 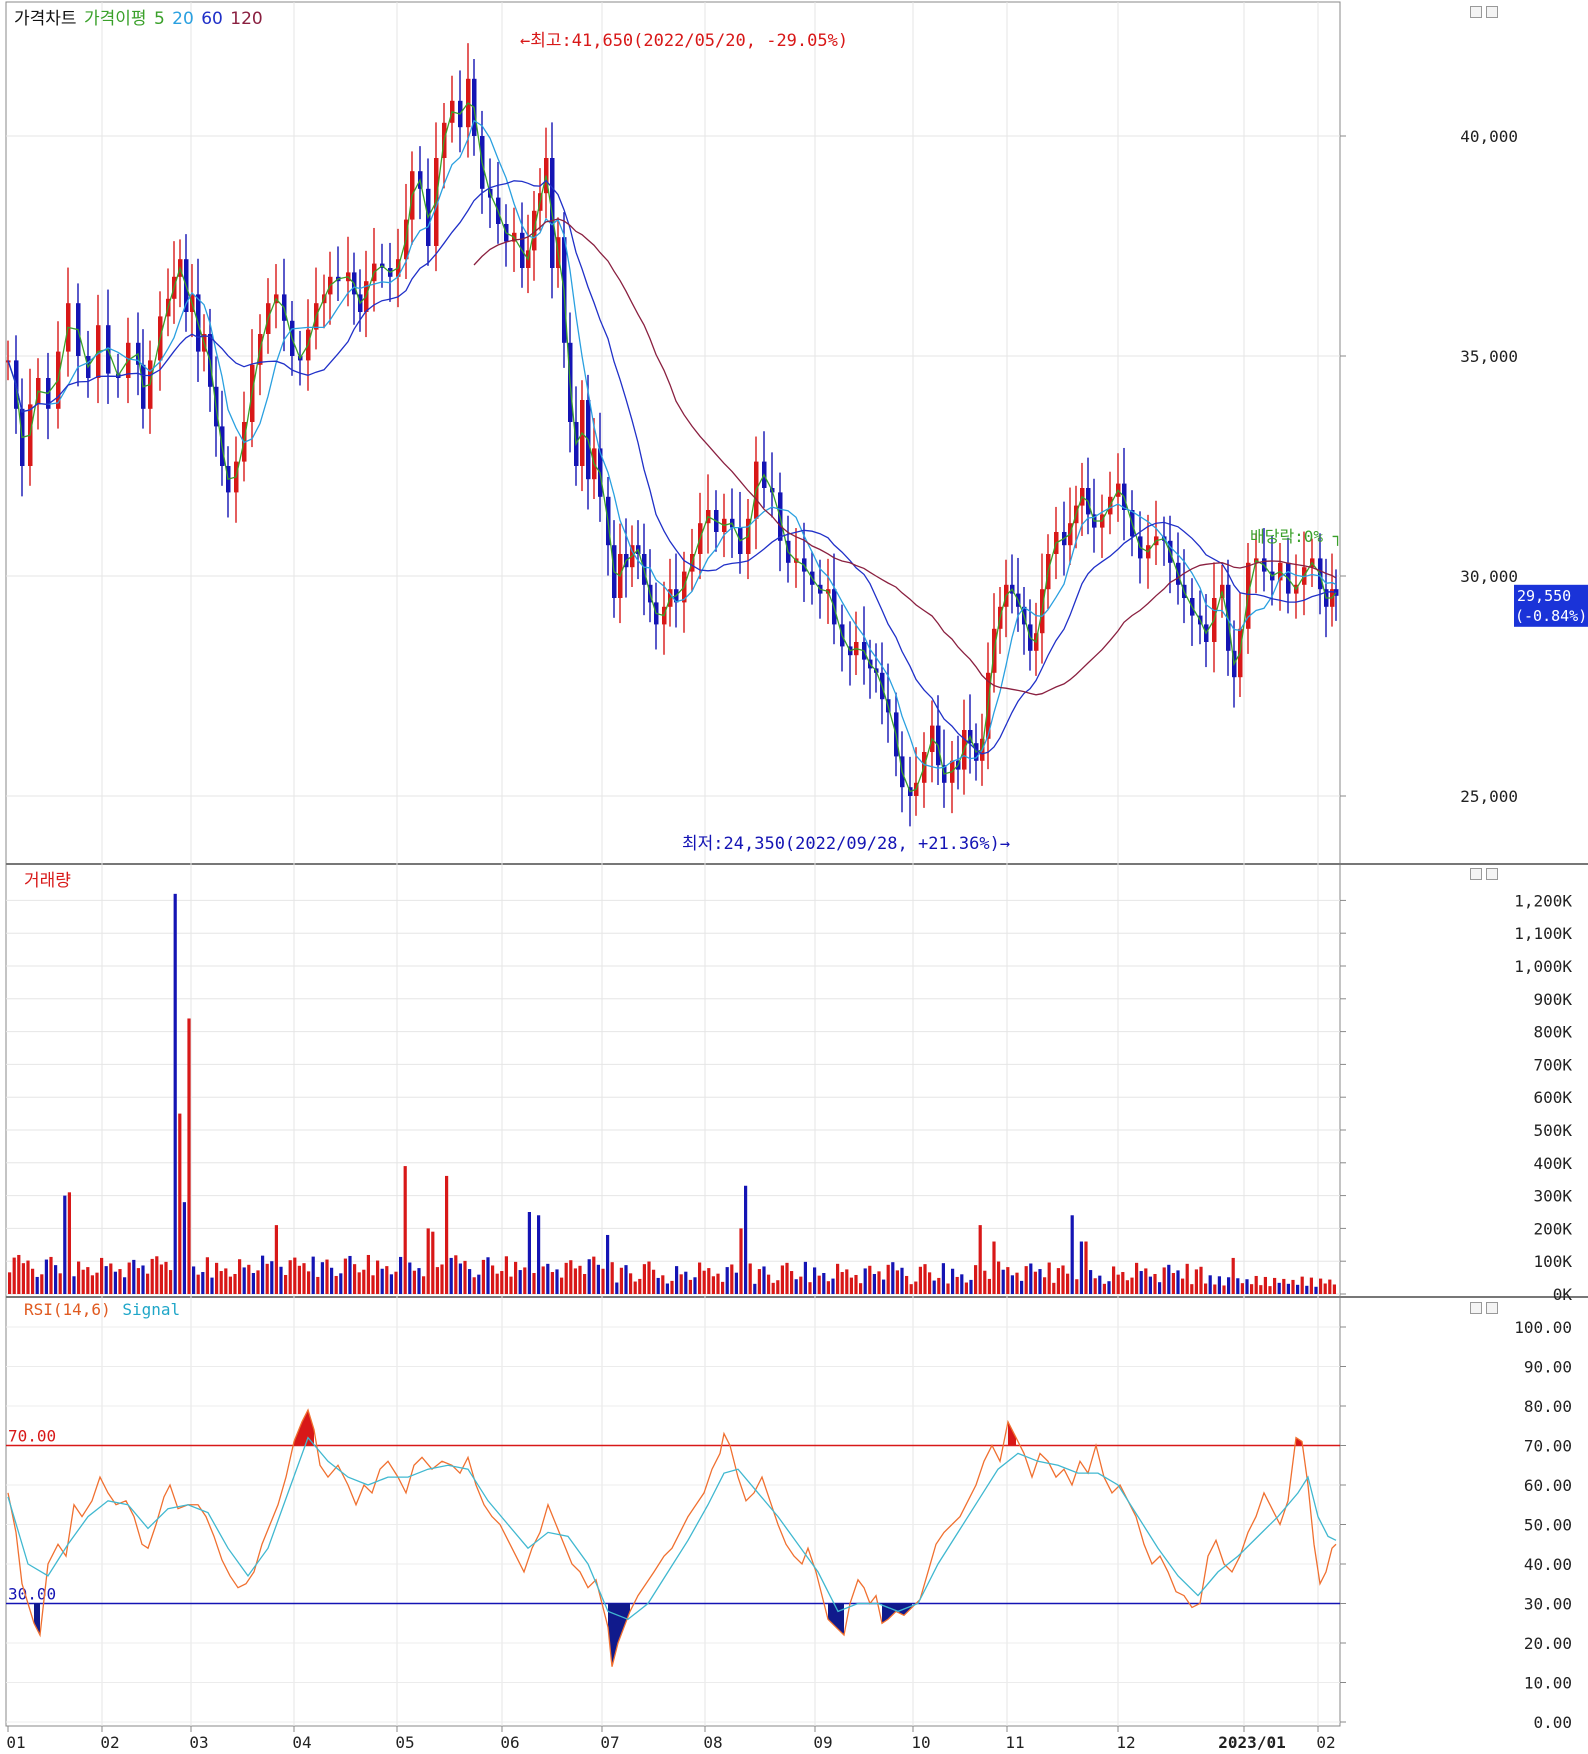 I want to click on x-tick-label: 05, so click(x=404, y=1742).